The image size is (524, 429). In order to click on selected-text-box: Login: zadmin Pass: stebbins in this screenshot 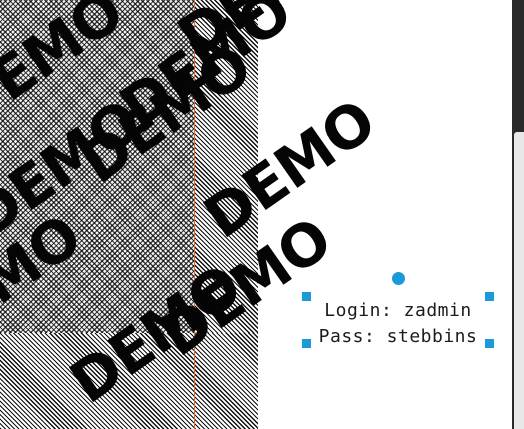, I will do `click(398, 324)`.